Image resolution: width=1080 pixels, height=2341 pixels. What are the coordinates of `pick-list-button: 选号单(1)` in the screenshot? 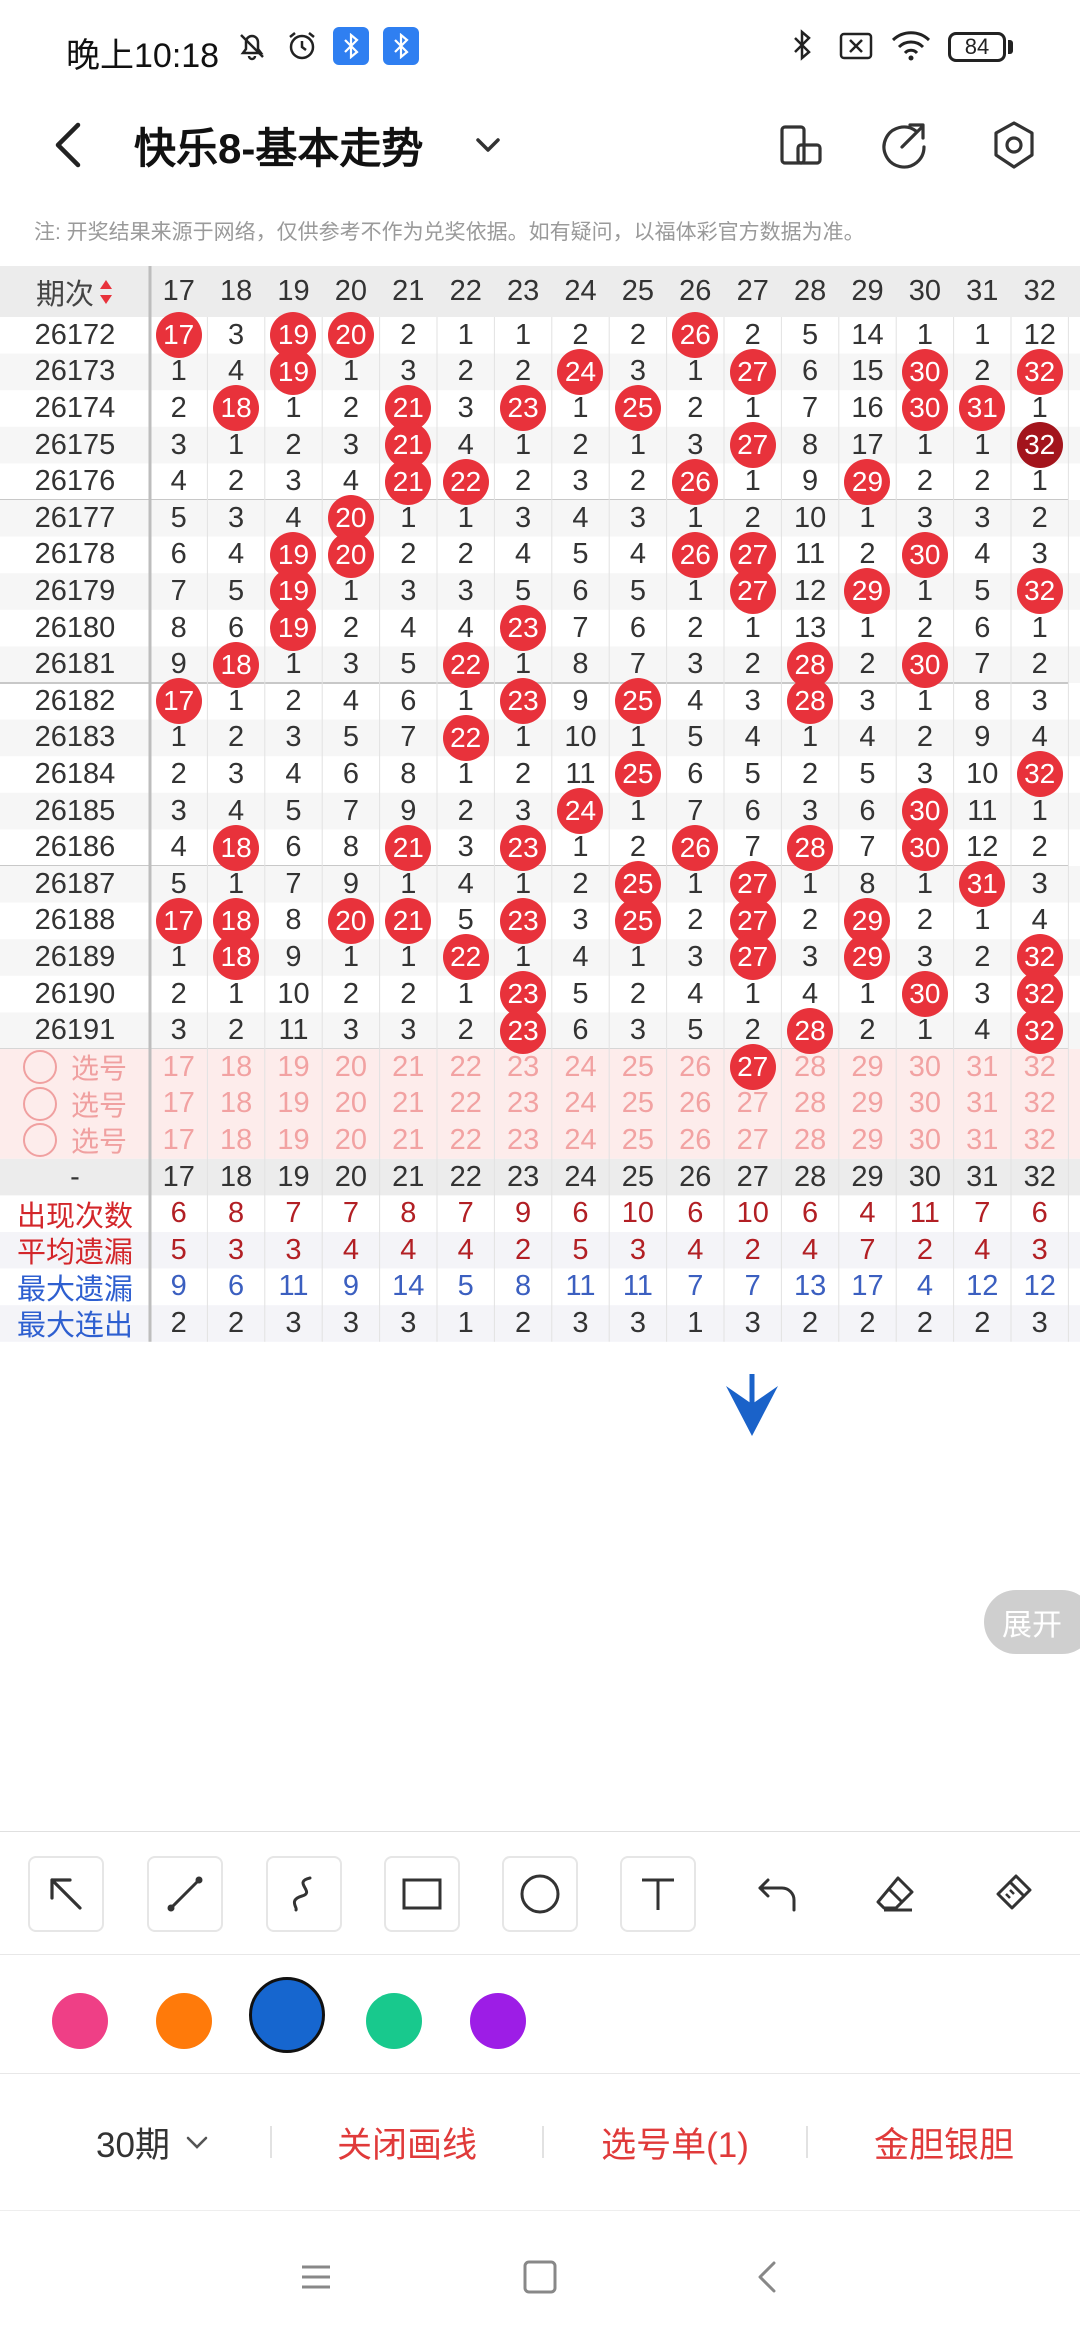 It's located at (675, 2142).